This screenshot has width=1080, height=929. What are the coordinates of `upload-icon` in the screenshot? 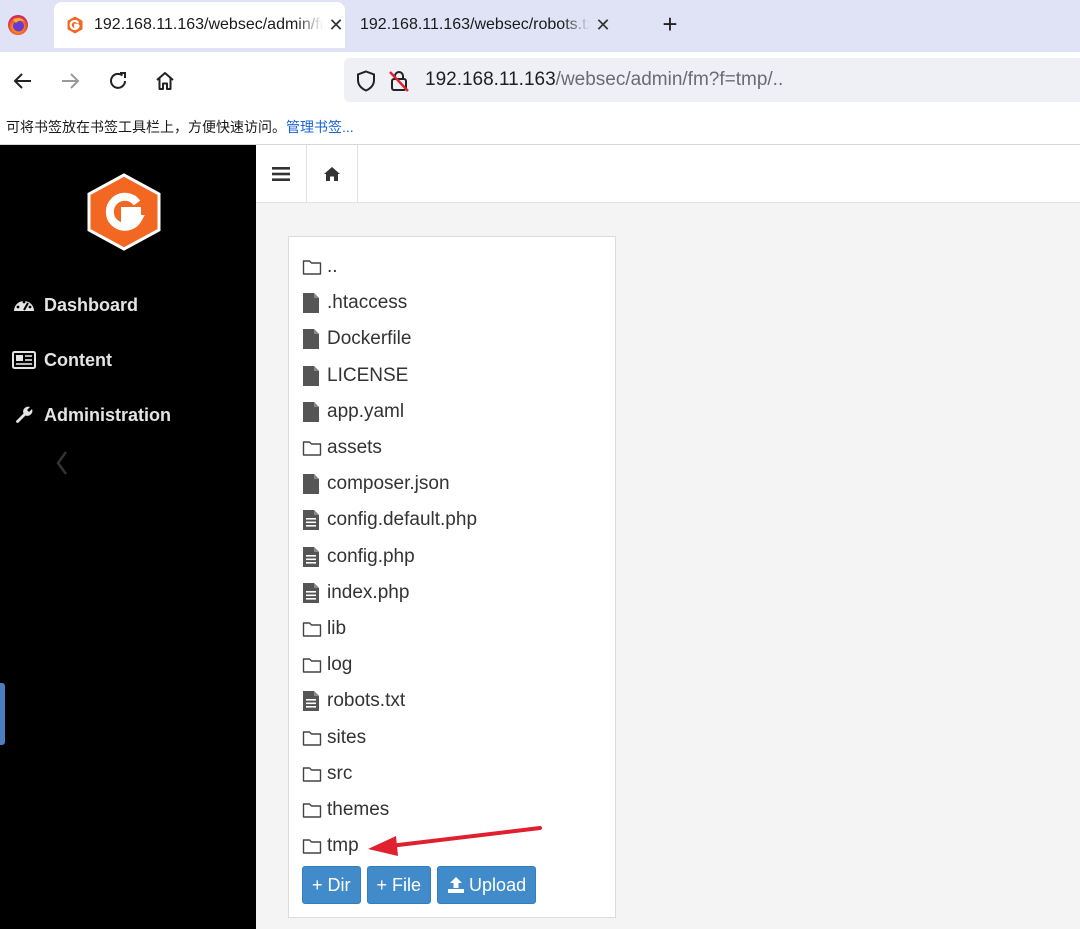 It's located at (456, 885).